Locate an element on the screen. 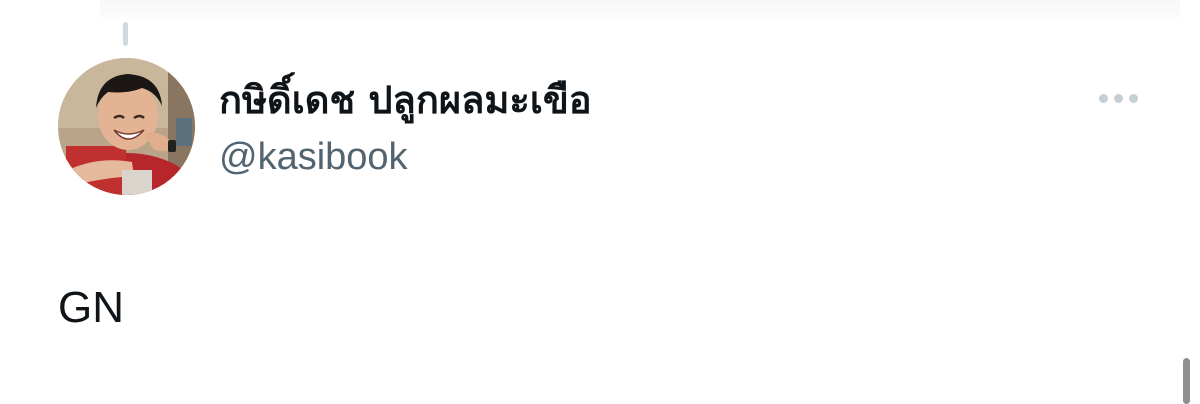 The height and width of the screenshot is (404, 1200). previous-tweet-edge is located at coordinates (640, 11).